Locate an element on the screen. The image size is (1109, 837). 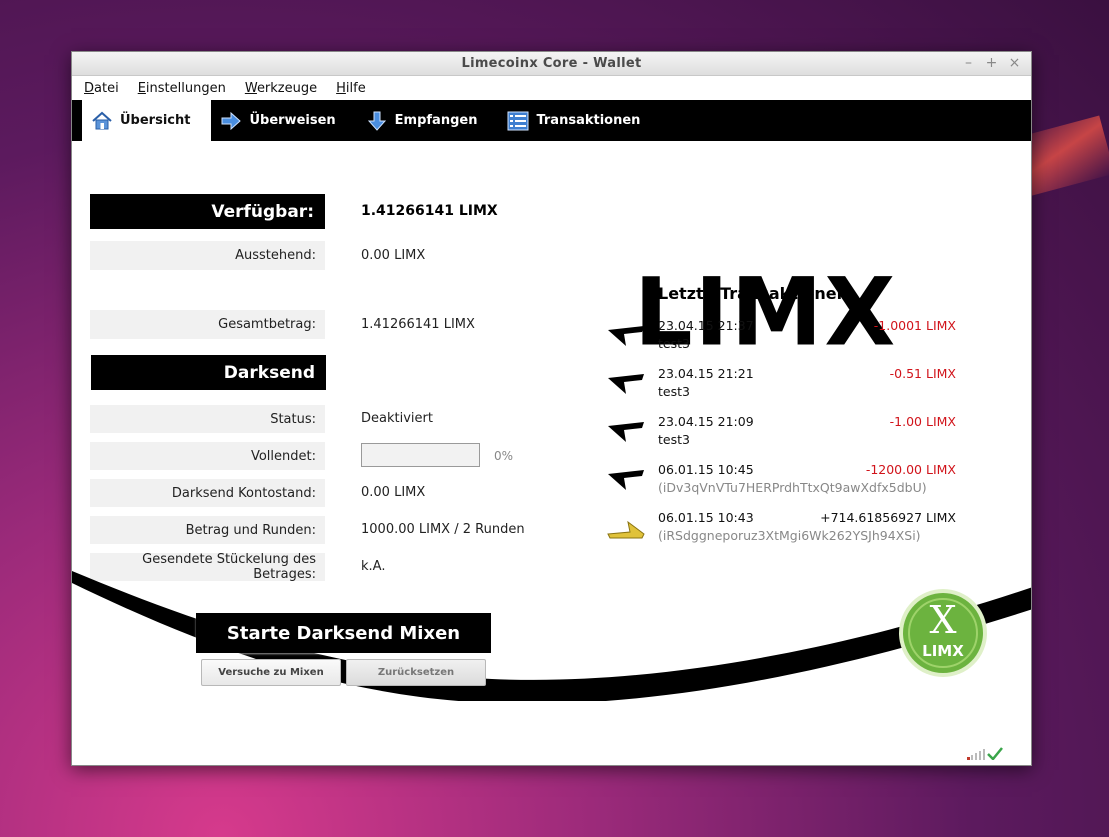
transaction-date: 23.04.15 21:09 is located at coordinates (706, 421).